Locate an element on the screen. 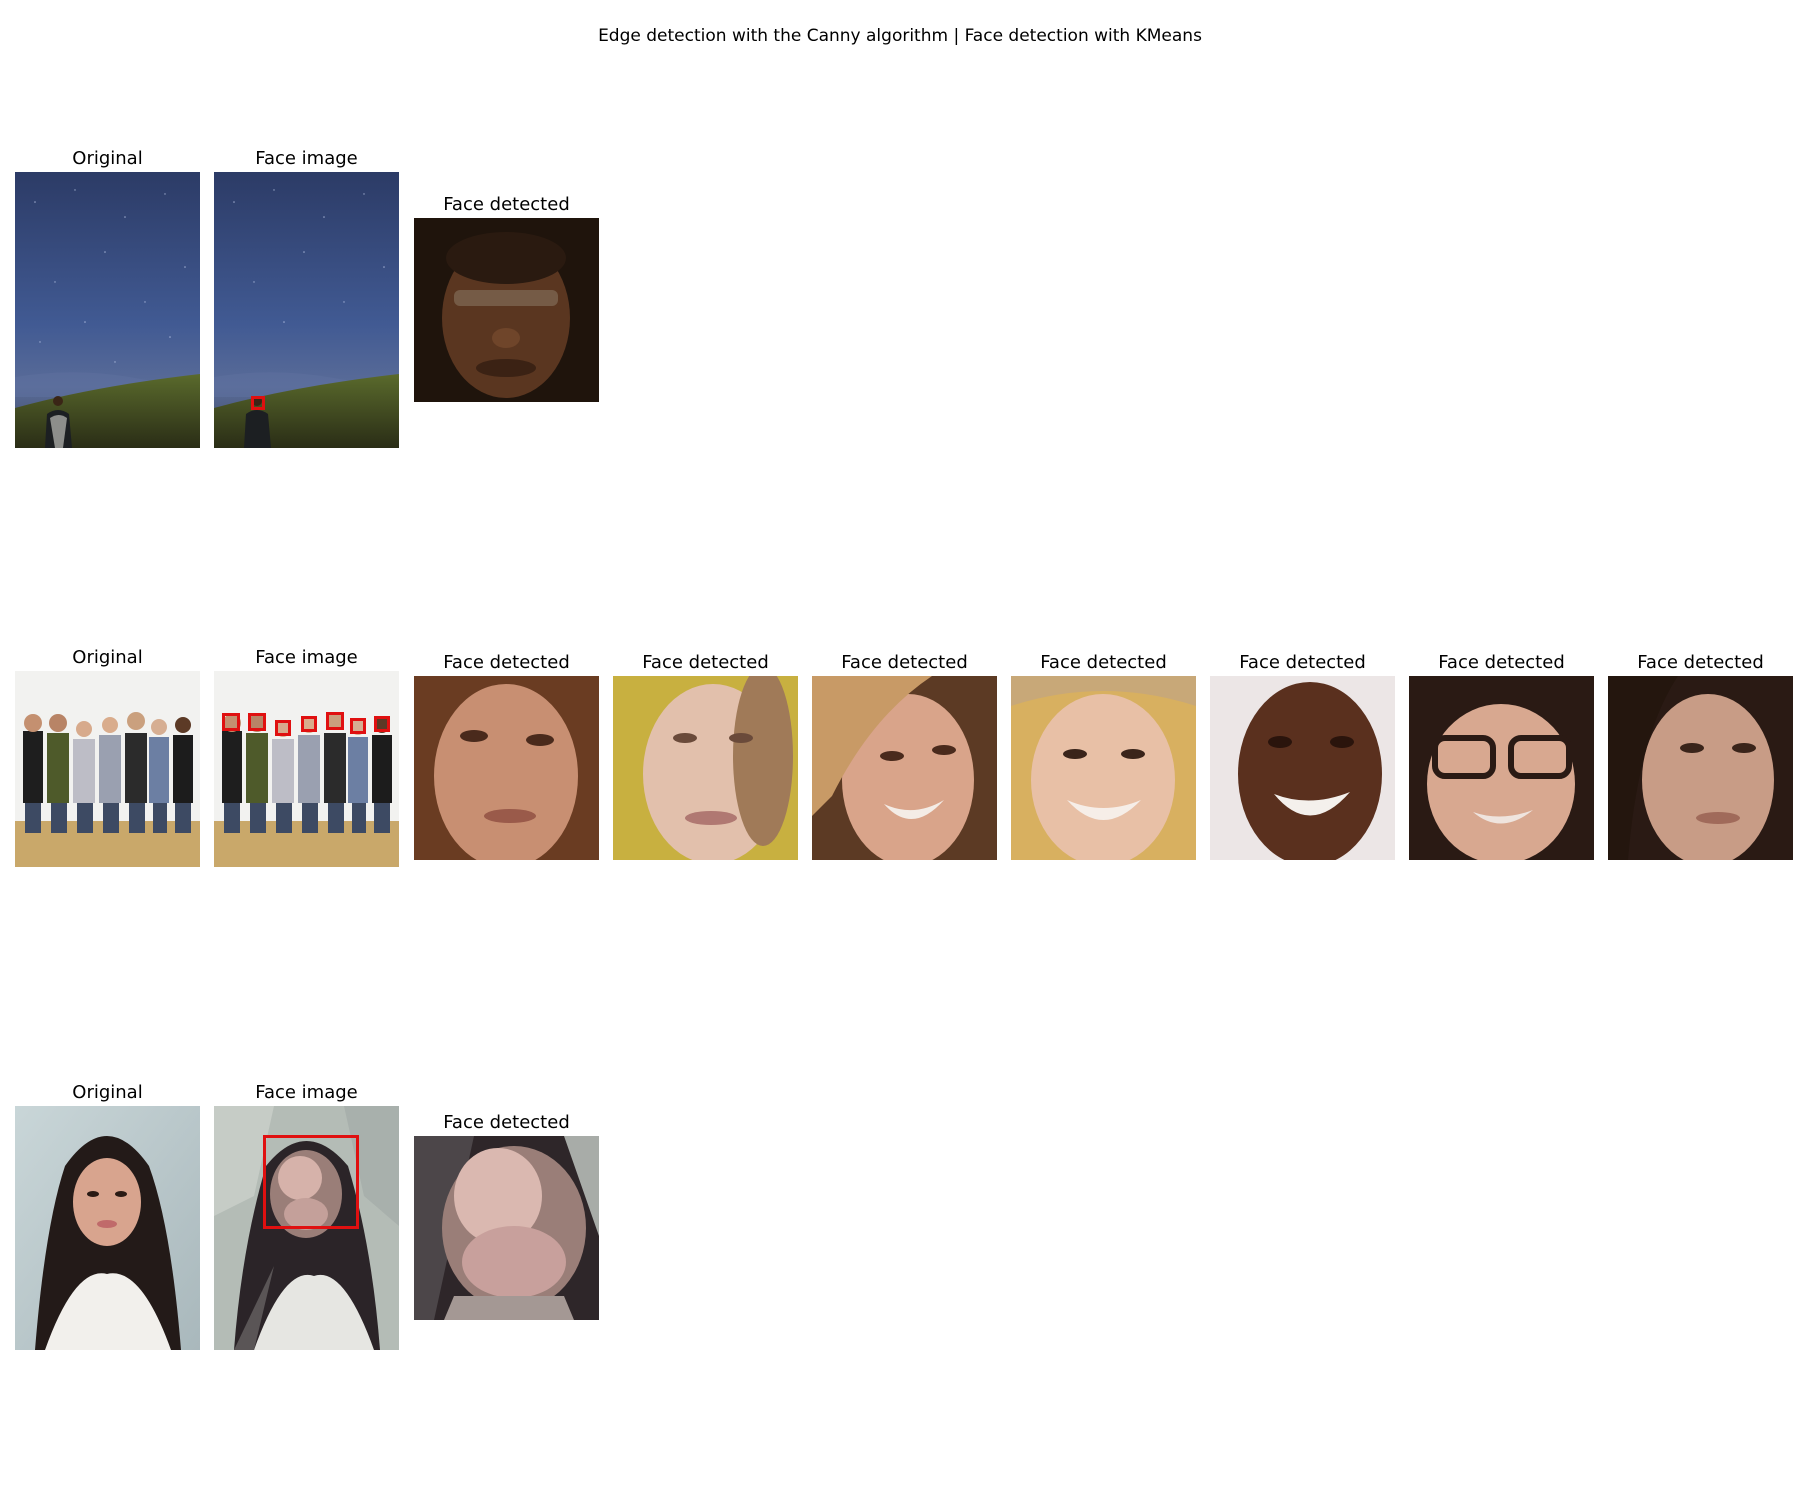  row2-face-detected-panel-6: Face detected is located at coordinates (1501, 756).